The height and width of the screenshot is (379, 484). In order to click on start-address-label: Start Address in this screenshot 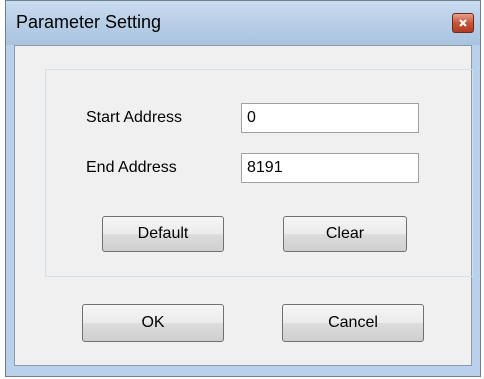, I will do `click(134, 117)`.